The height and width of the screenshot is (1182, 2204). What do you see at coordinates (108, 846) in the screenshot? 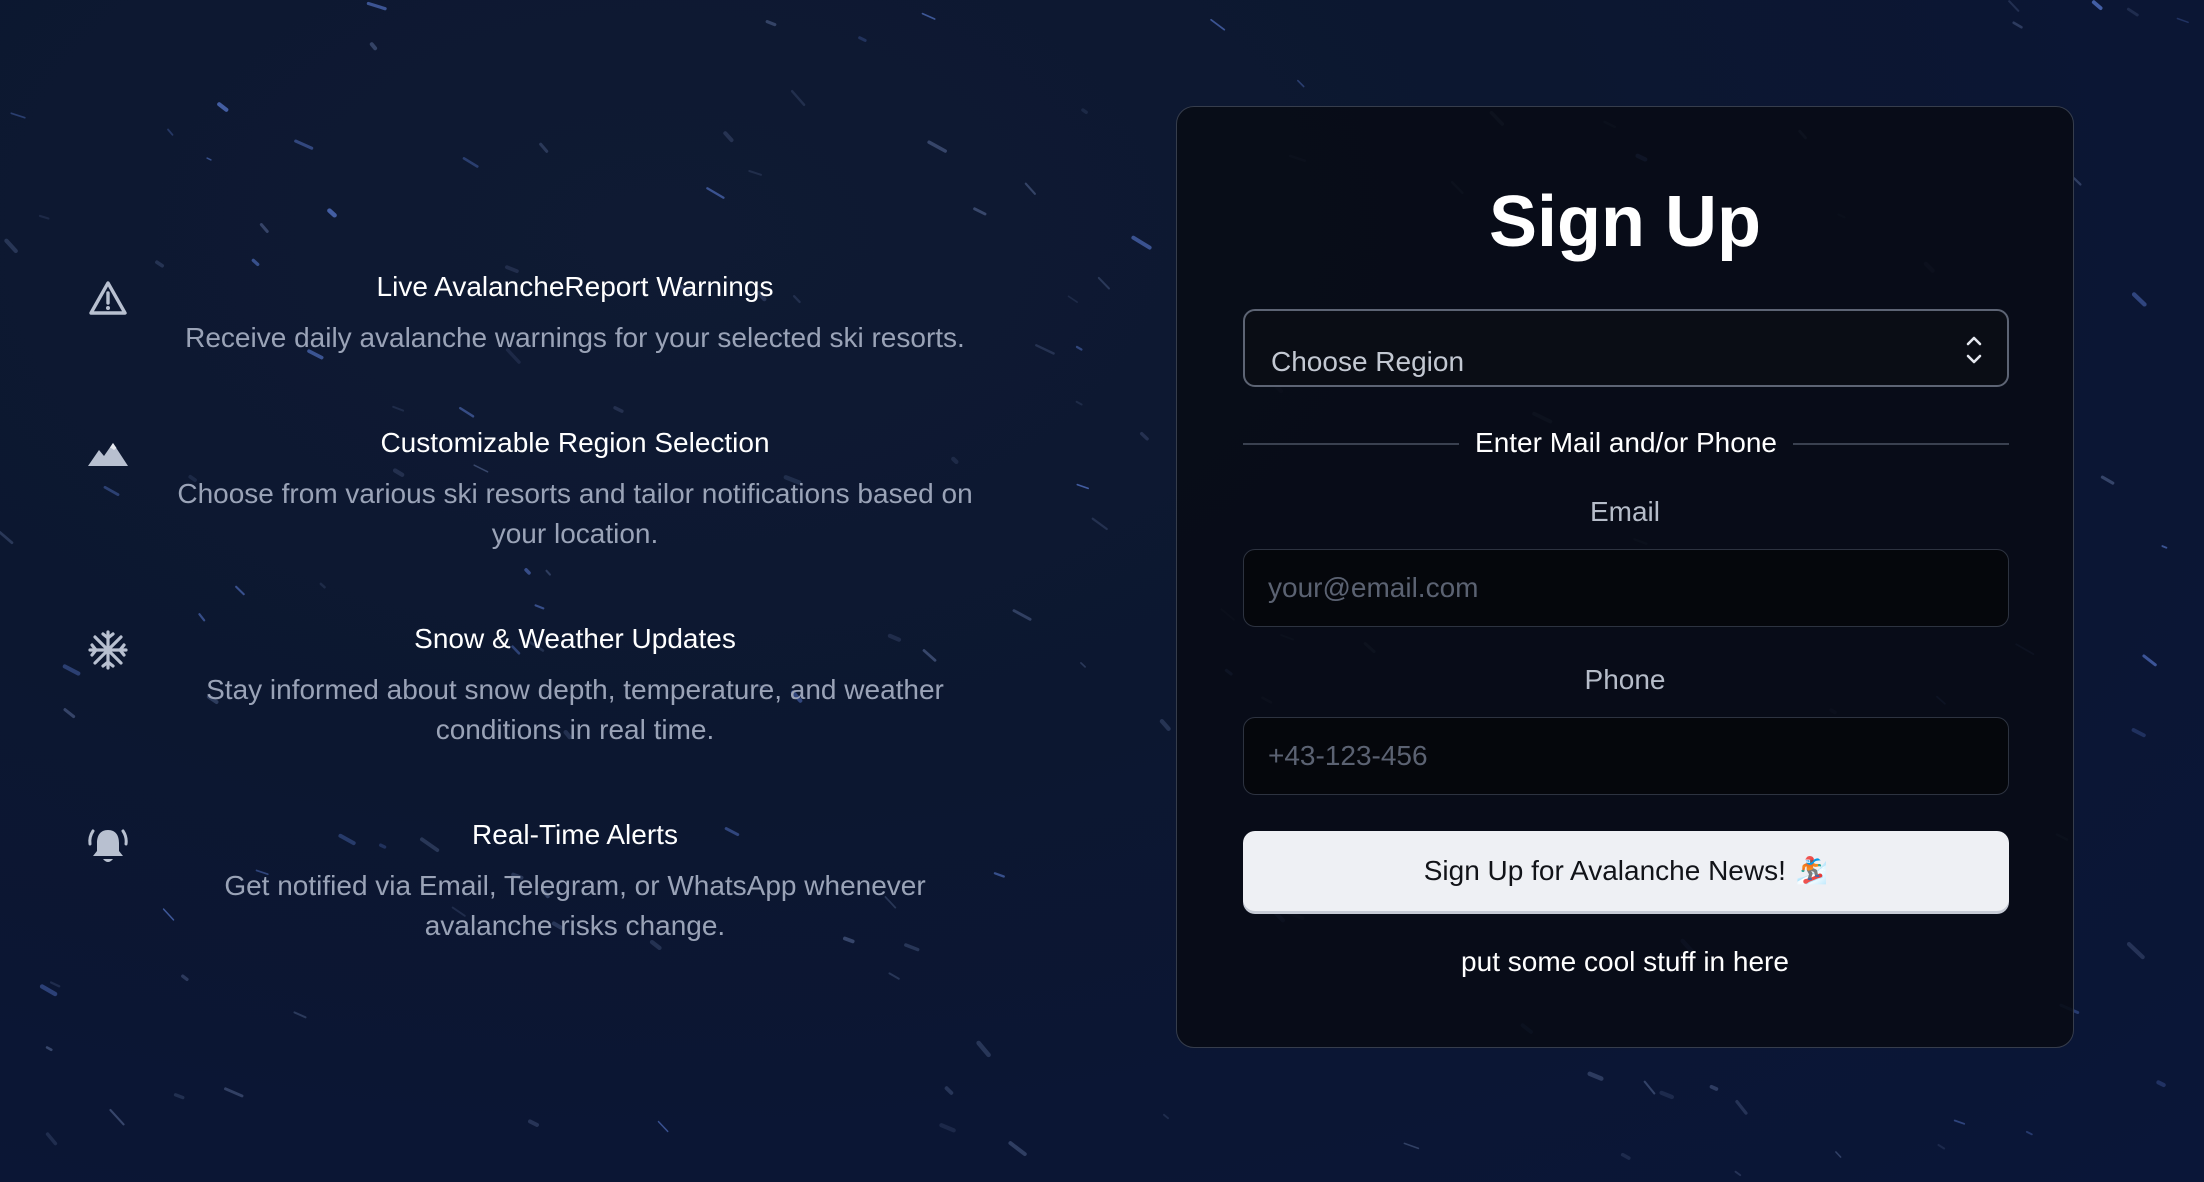
I see `bell-ringing-icon` at bounding box center [108, 846].